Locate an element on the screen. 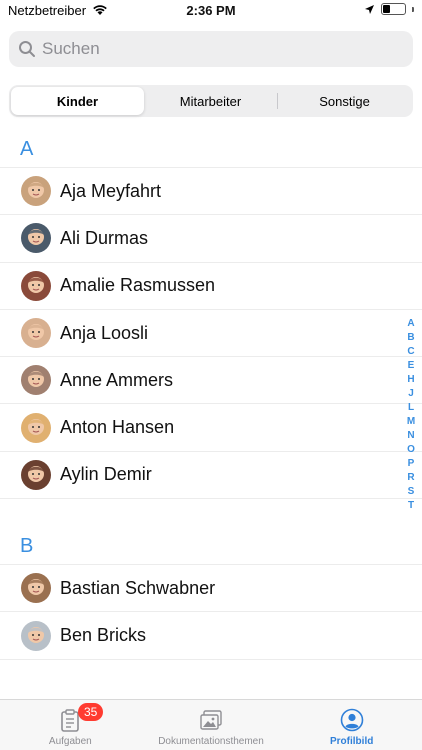 This screenshot has height=750, width=422. index-letter-a: A is located at coordinates (410, 324).